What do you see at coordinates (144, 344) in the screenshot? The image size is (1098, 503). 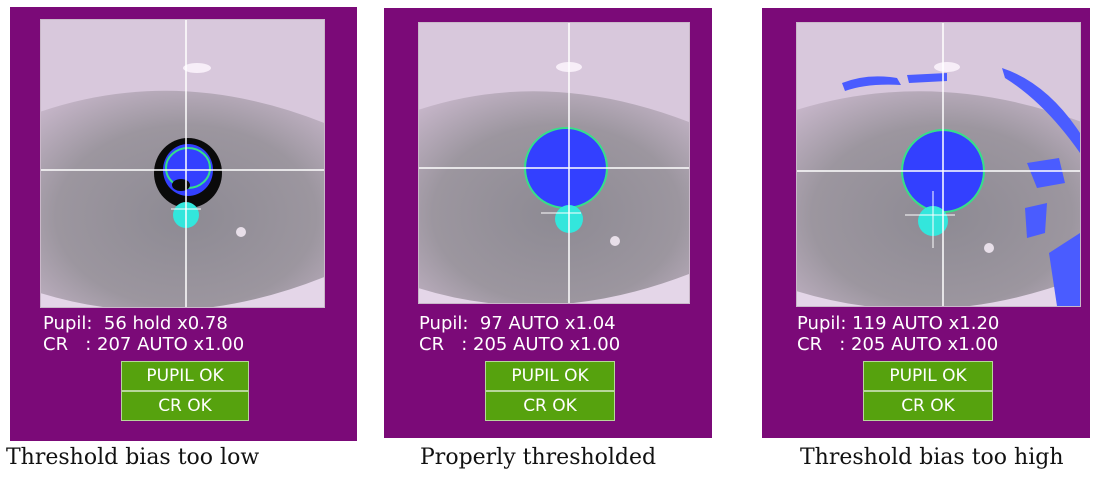 I see `cr-readout: CR : 207 AUTO x1.00` at bounding box center [144, 344].